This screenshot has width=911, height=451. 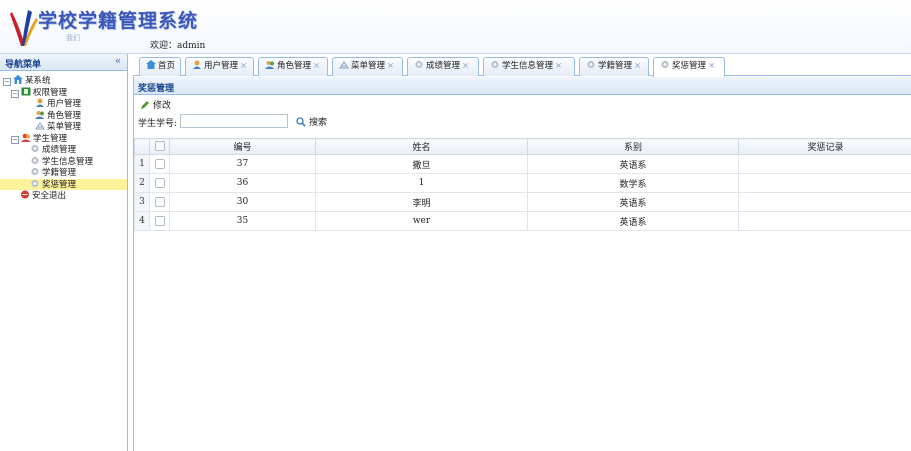 I want to click on select-all-header, so click(x=159, y=146).